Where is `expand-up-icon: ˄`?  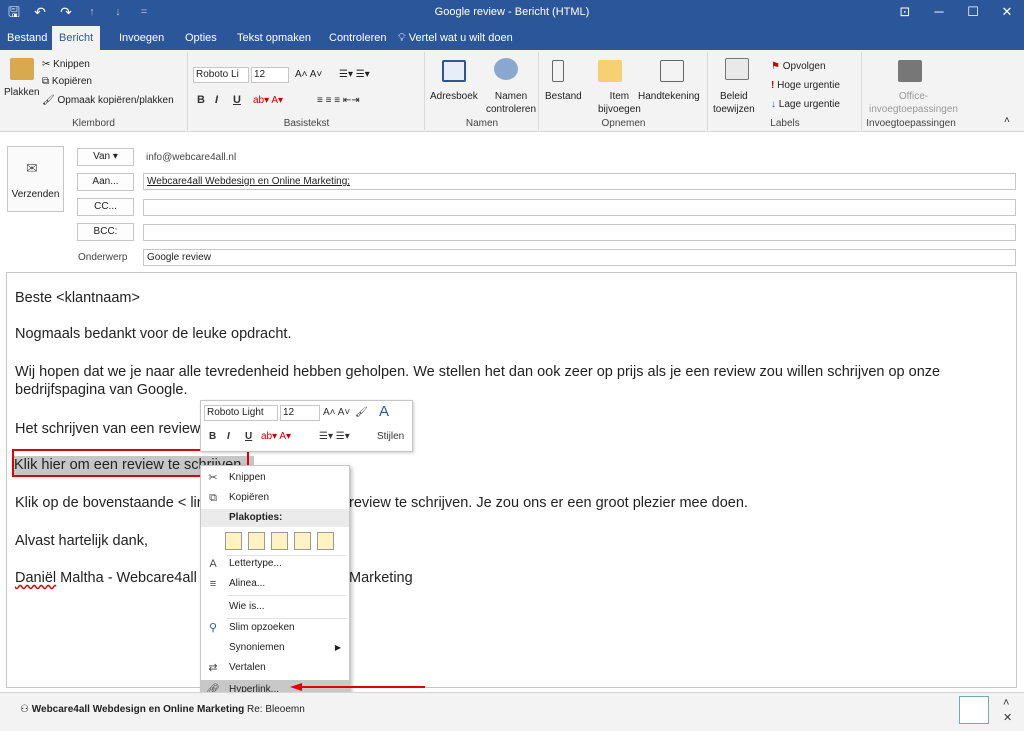
expand-up-icon: ˄ is located at coordinates (1006, 703).